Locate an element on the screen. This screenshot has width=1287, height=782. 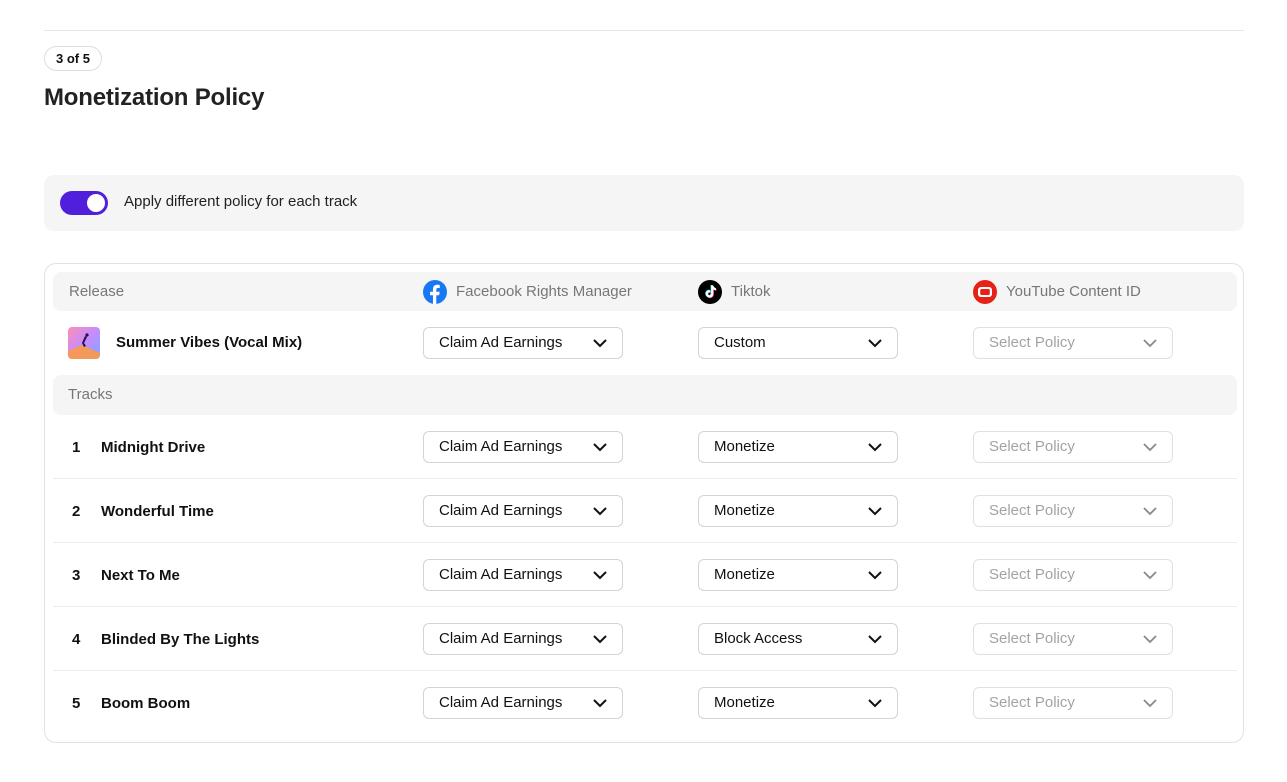
youtube-icon is located at coordinates (985, 291).